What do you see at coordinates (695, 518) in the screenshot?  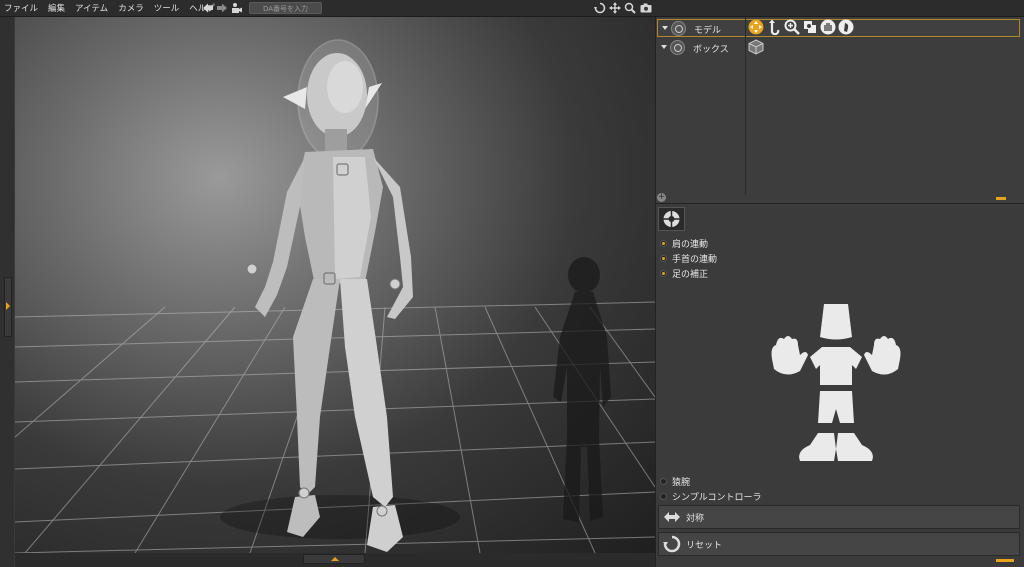 I see `symmetry-label: 対称` at bounding box center [695, 518].